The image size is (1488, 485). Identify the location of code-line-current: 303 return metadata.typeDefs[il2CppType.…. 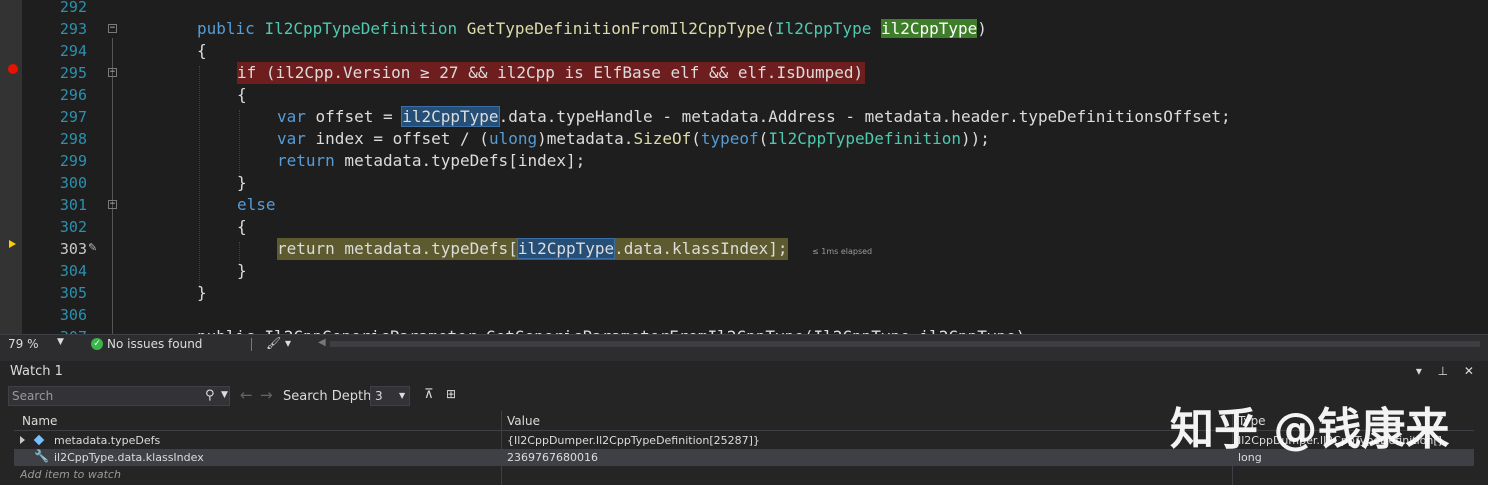
(744, 249).